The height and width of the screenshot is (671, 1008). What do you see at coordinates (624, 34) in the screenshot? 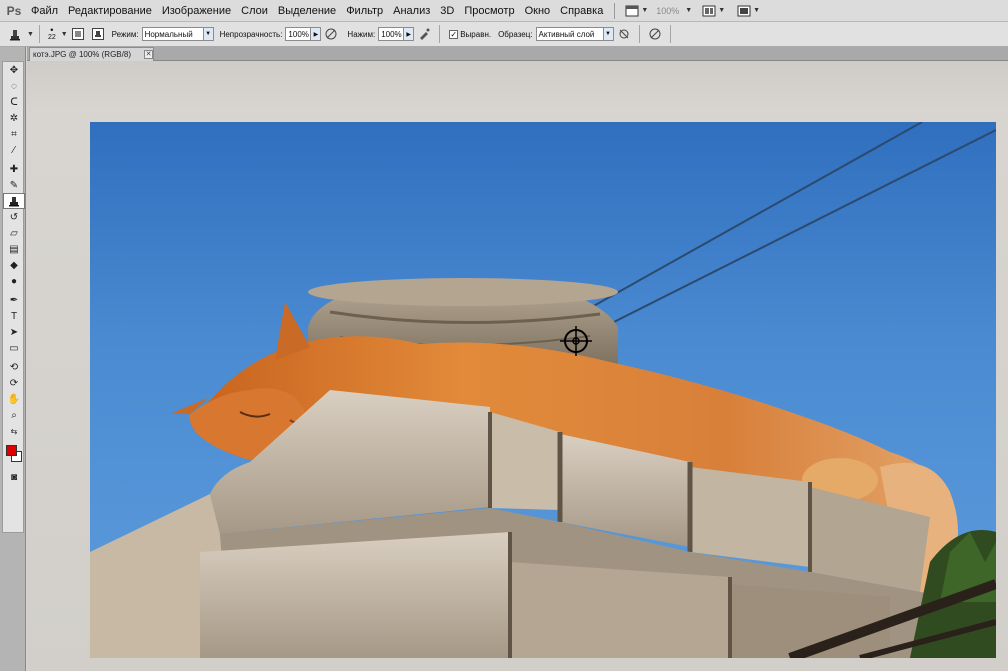
I see `ignore-adjustment-layers-icon` at bounding box center [624, 34].